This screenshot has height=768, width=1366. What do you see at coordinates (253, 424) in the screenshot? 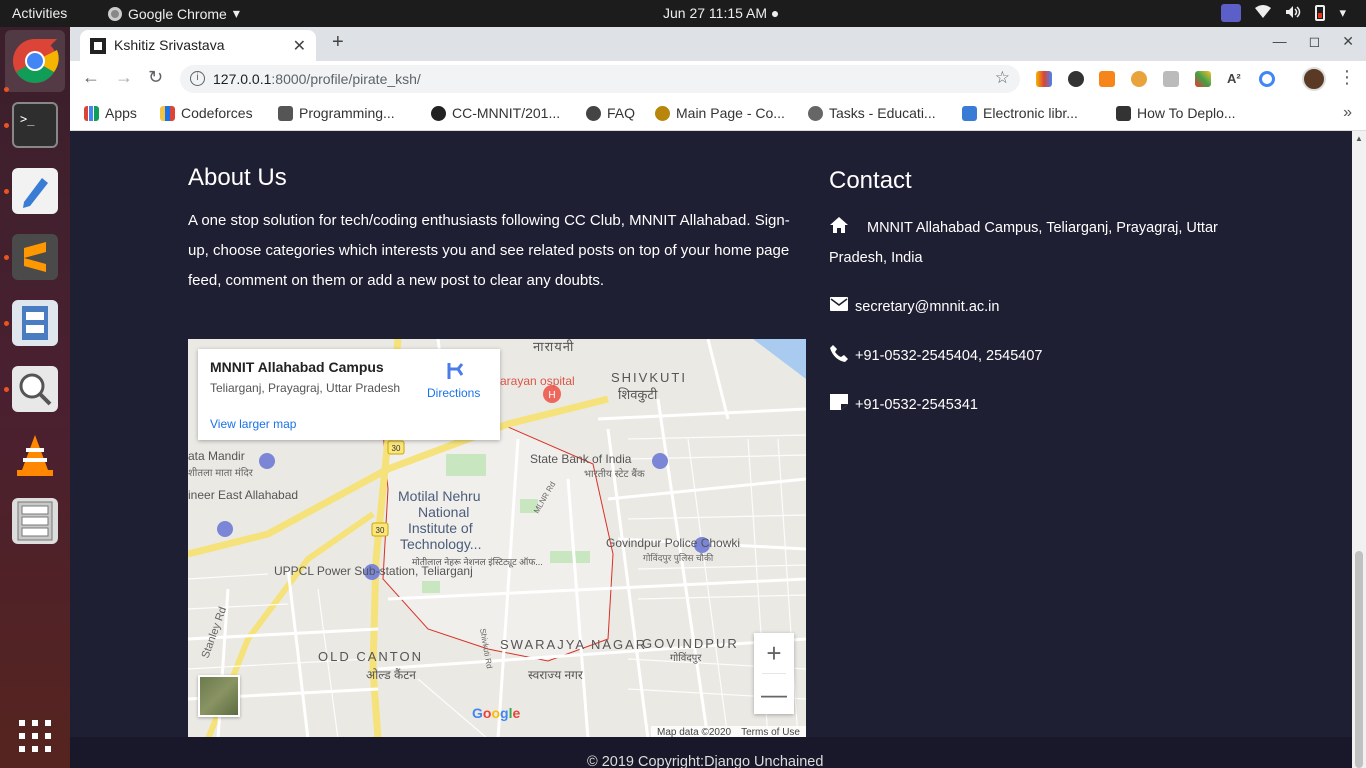
I see `view-larger-map-link: View larger map` at bounding box center [253, 424].